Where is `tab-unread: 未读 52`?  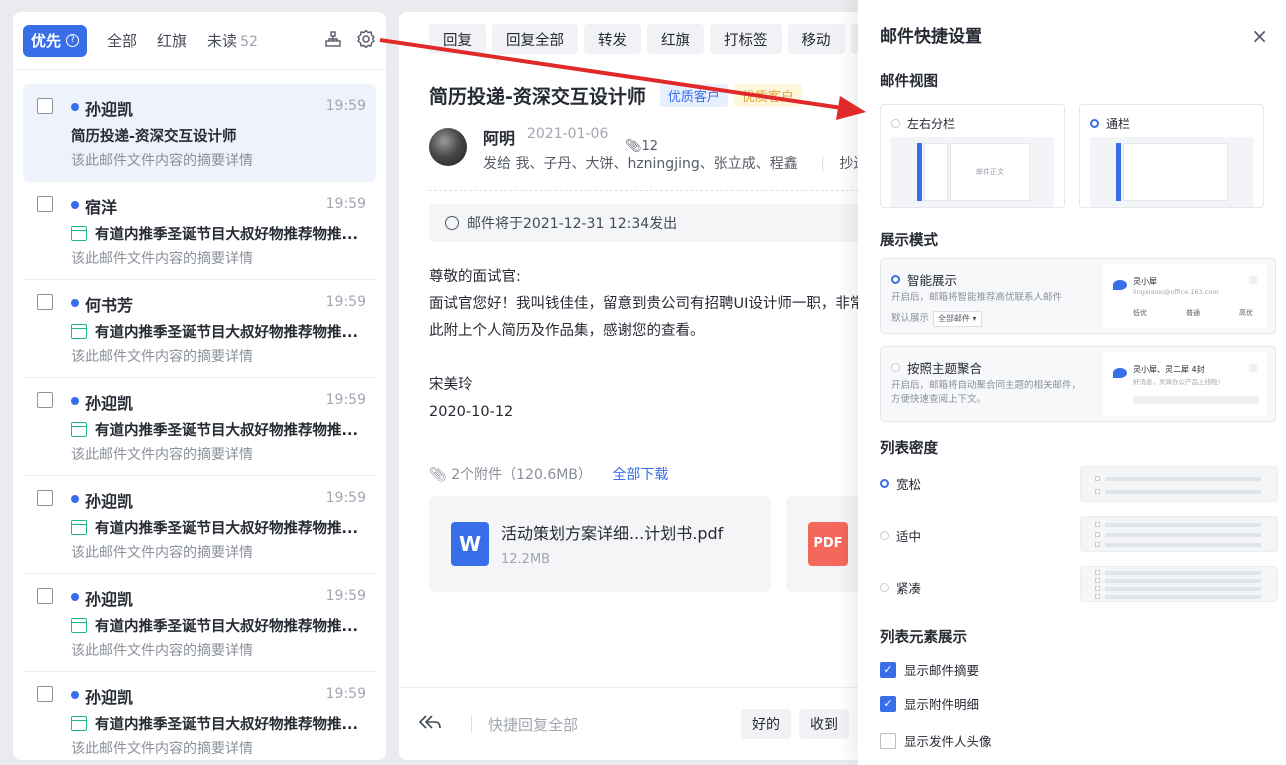 tab-unread: 未读 52 is located at coordinates (232, 40).